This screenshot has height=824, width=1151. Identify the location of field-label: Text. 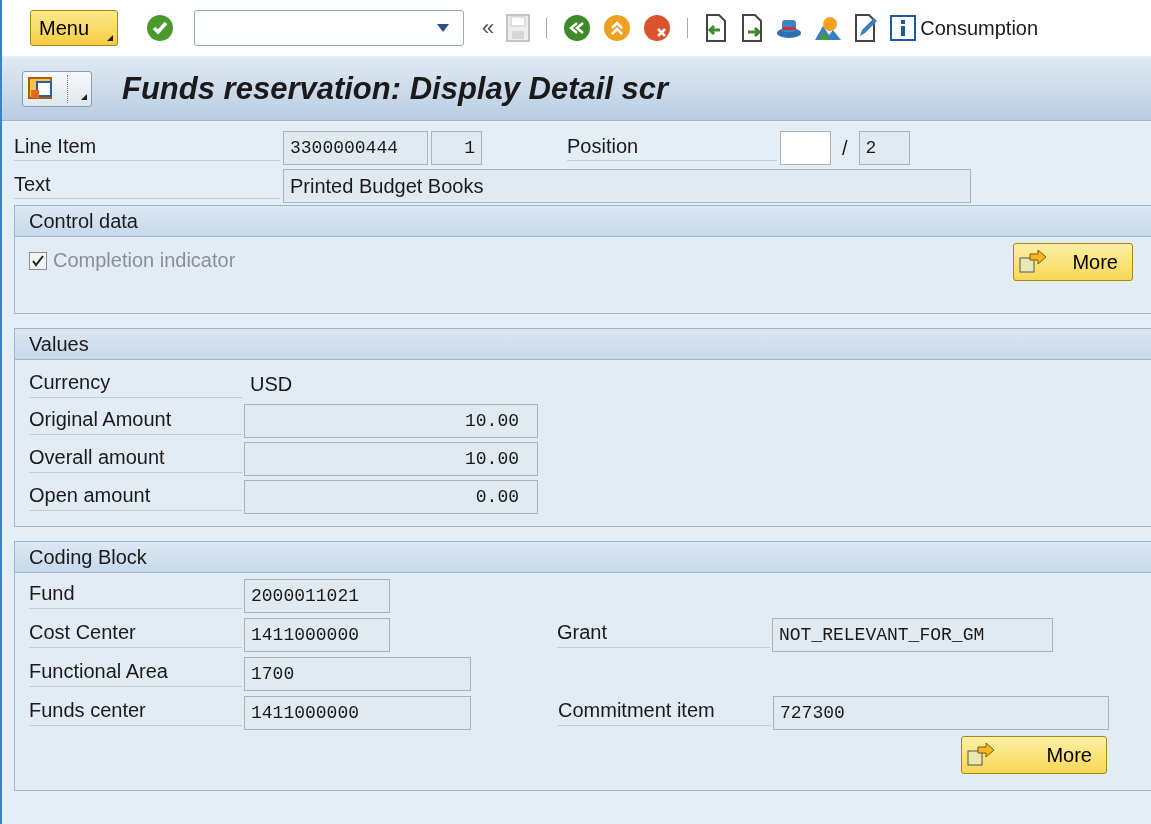
(147, 186).